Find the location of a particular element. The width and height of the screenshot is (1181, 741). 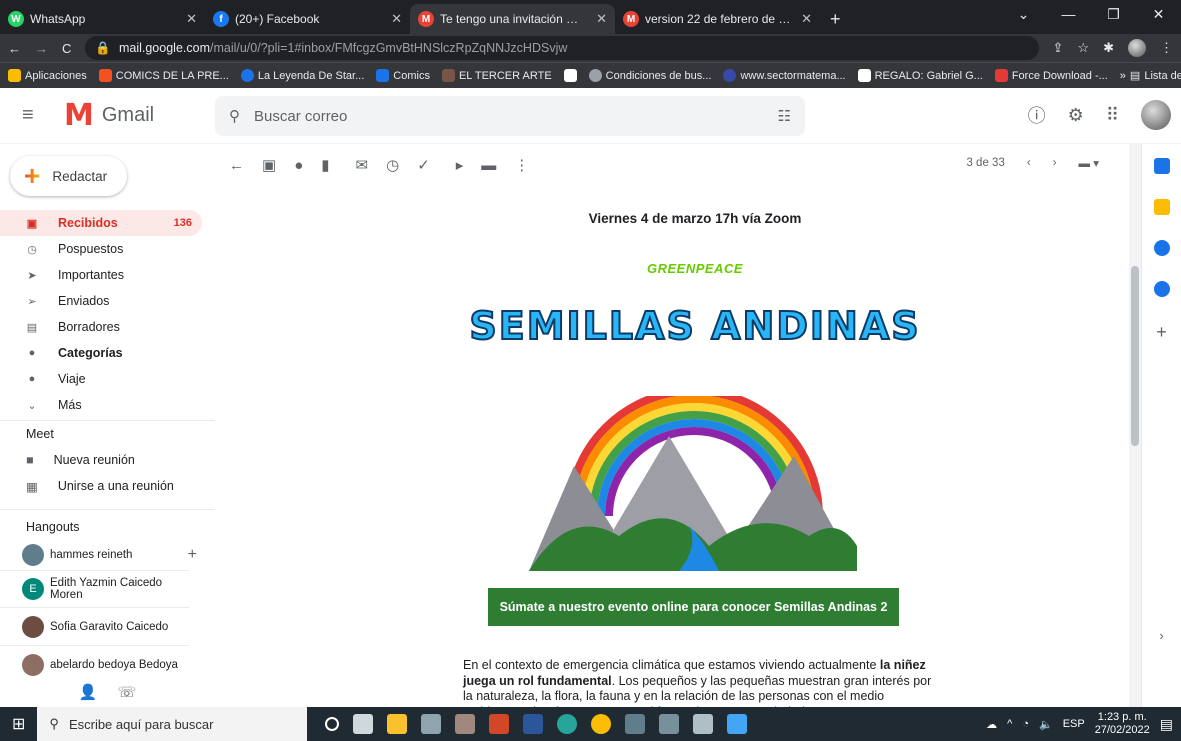

account-avatar is located at coordinates (1156, 115).